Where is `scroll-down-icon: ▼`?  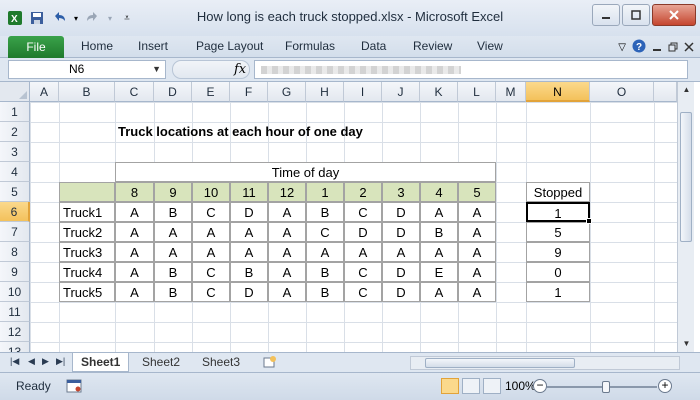
scroll-down-icon: ▼ is located at coordinates (686, 344).